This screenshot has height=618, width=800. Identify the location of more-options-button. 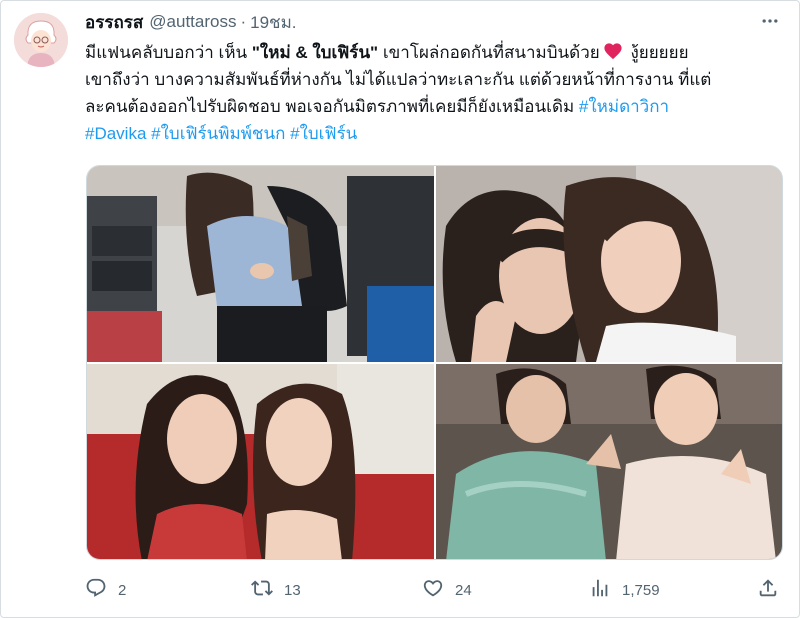
(770, 23).